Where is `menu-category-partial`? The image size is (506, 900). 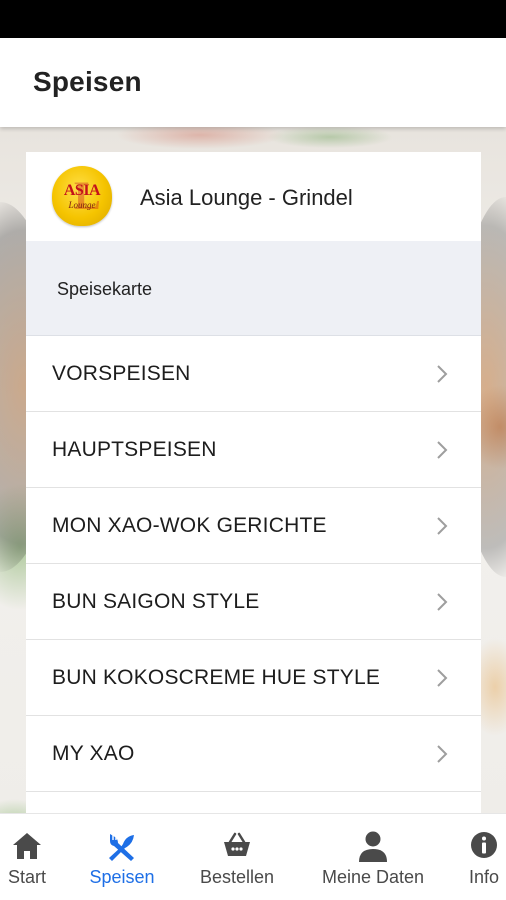
menu-category-partial is located at coordinates (253, 802).